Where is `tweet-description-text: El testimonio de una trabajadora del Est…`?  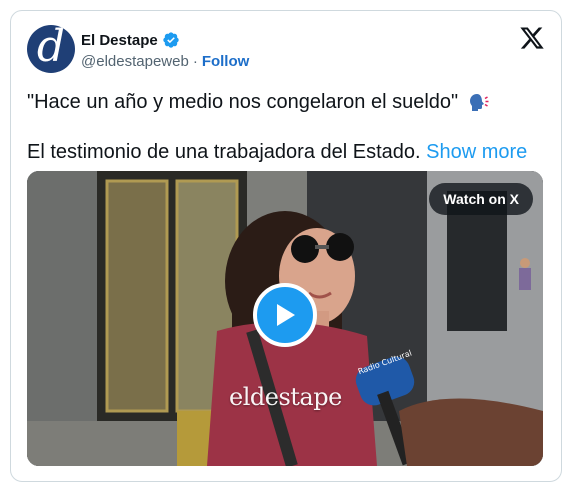 tweet-description-text: El testimonio de una trabajadora del Est… is located at coordinates (224, 152).